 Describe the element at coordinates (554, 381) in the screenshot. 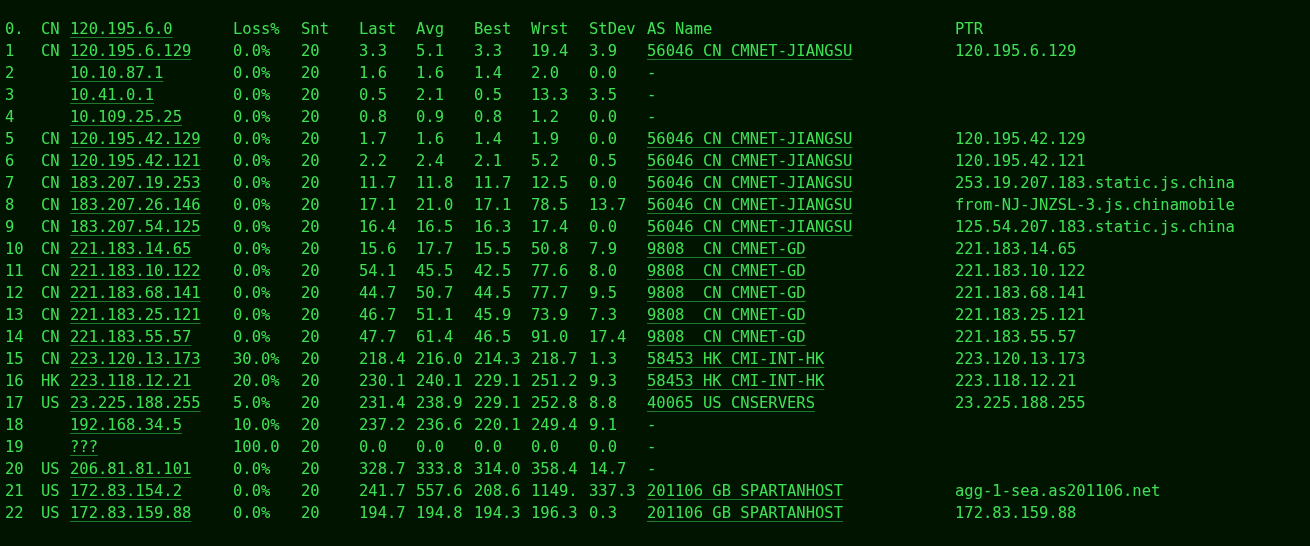

I see `table-cell: 251.2` at that location.